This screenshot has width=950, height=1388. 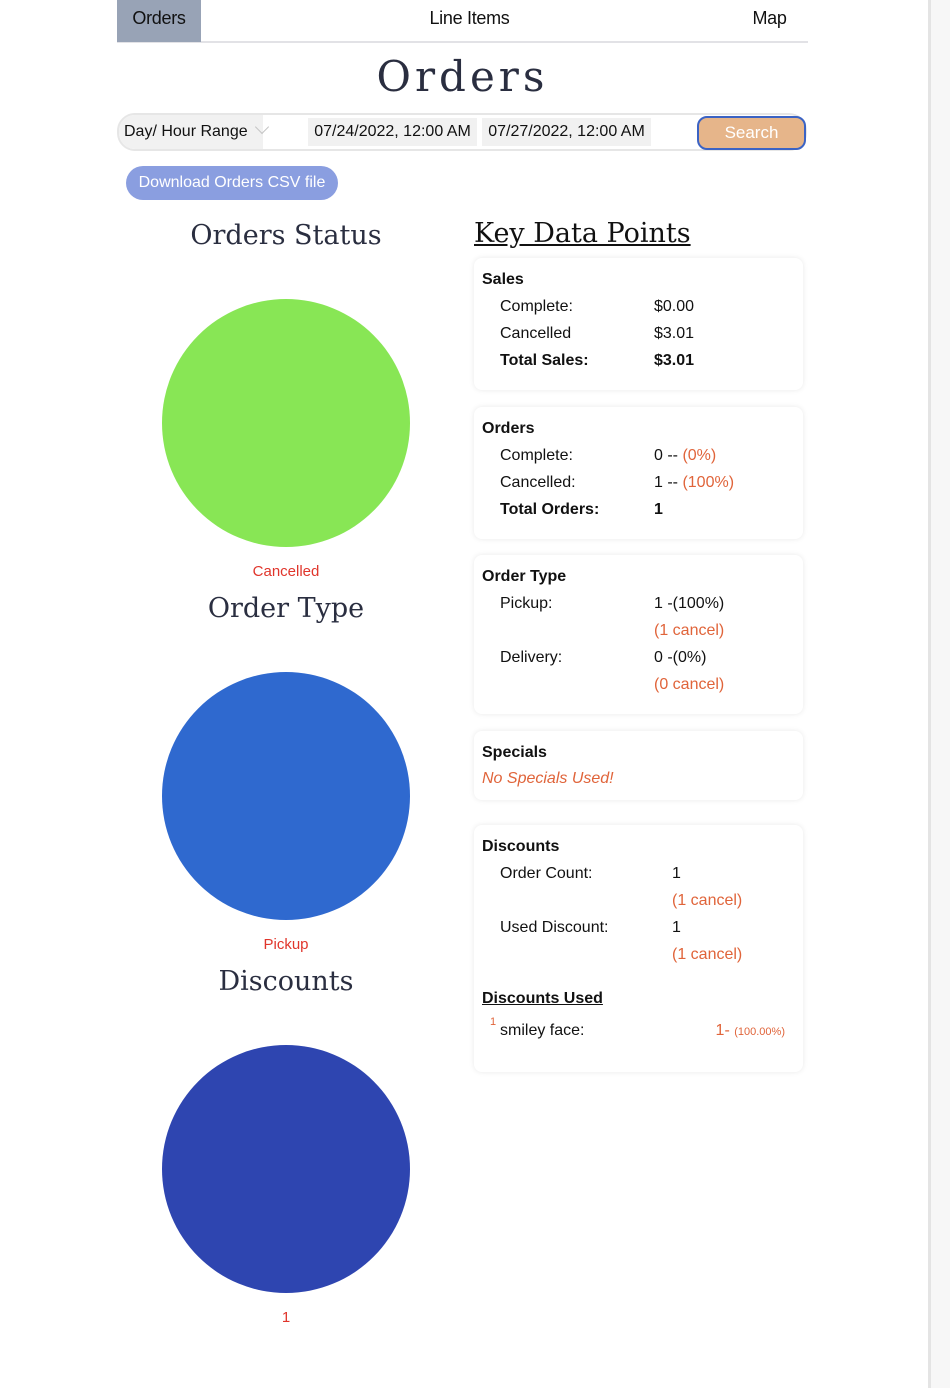 I want to click on orders-total-label: Total Orders:, so click(x=550, y=509).